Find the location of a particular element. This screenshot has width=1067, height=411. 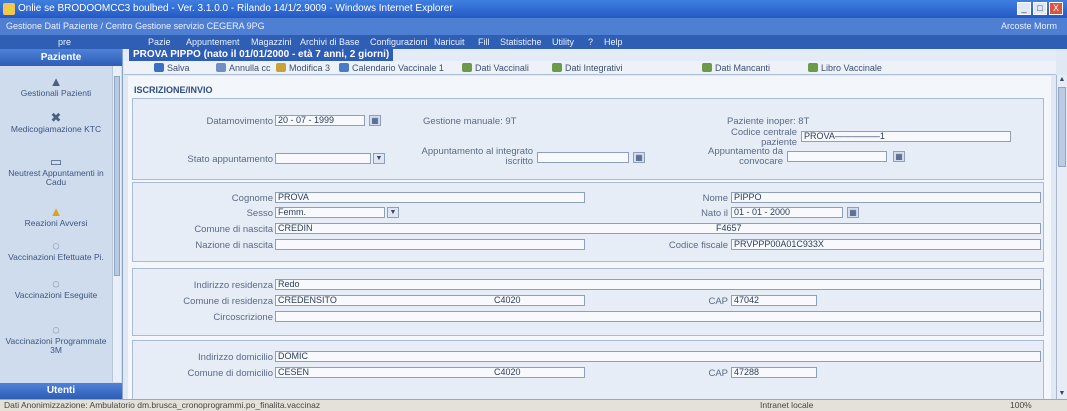

sidebar-item-reazioni: ▲ Reazioni Avversi is located at coordinates (56, 216).